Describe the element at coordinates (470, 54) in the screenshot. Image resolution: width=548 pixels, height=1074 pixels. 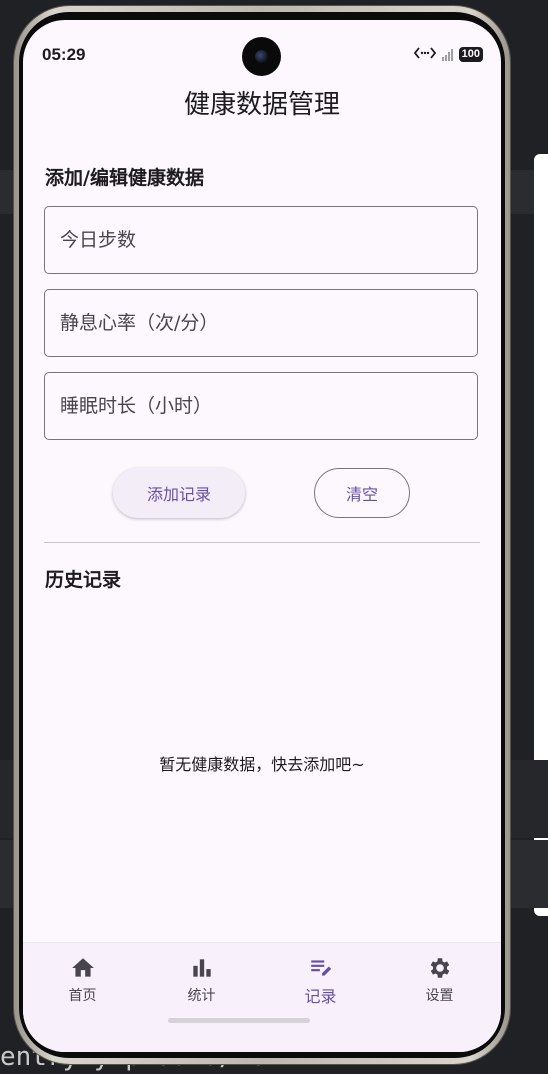
I see `battery-indicator: 100` at that location.